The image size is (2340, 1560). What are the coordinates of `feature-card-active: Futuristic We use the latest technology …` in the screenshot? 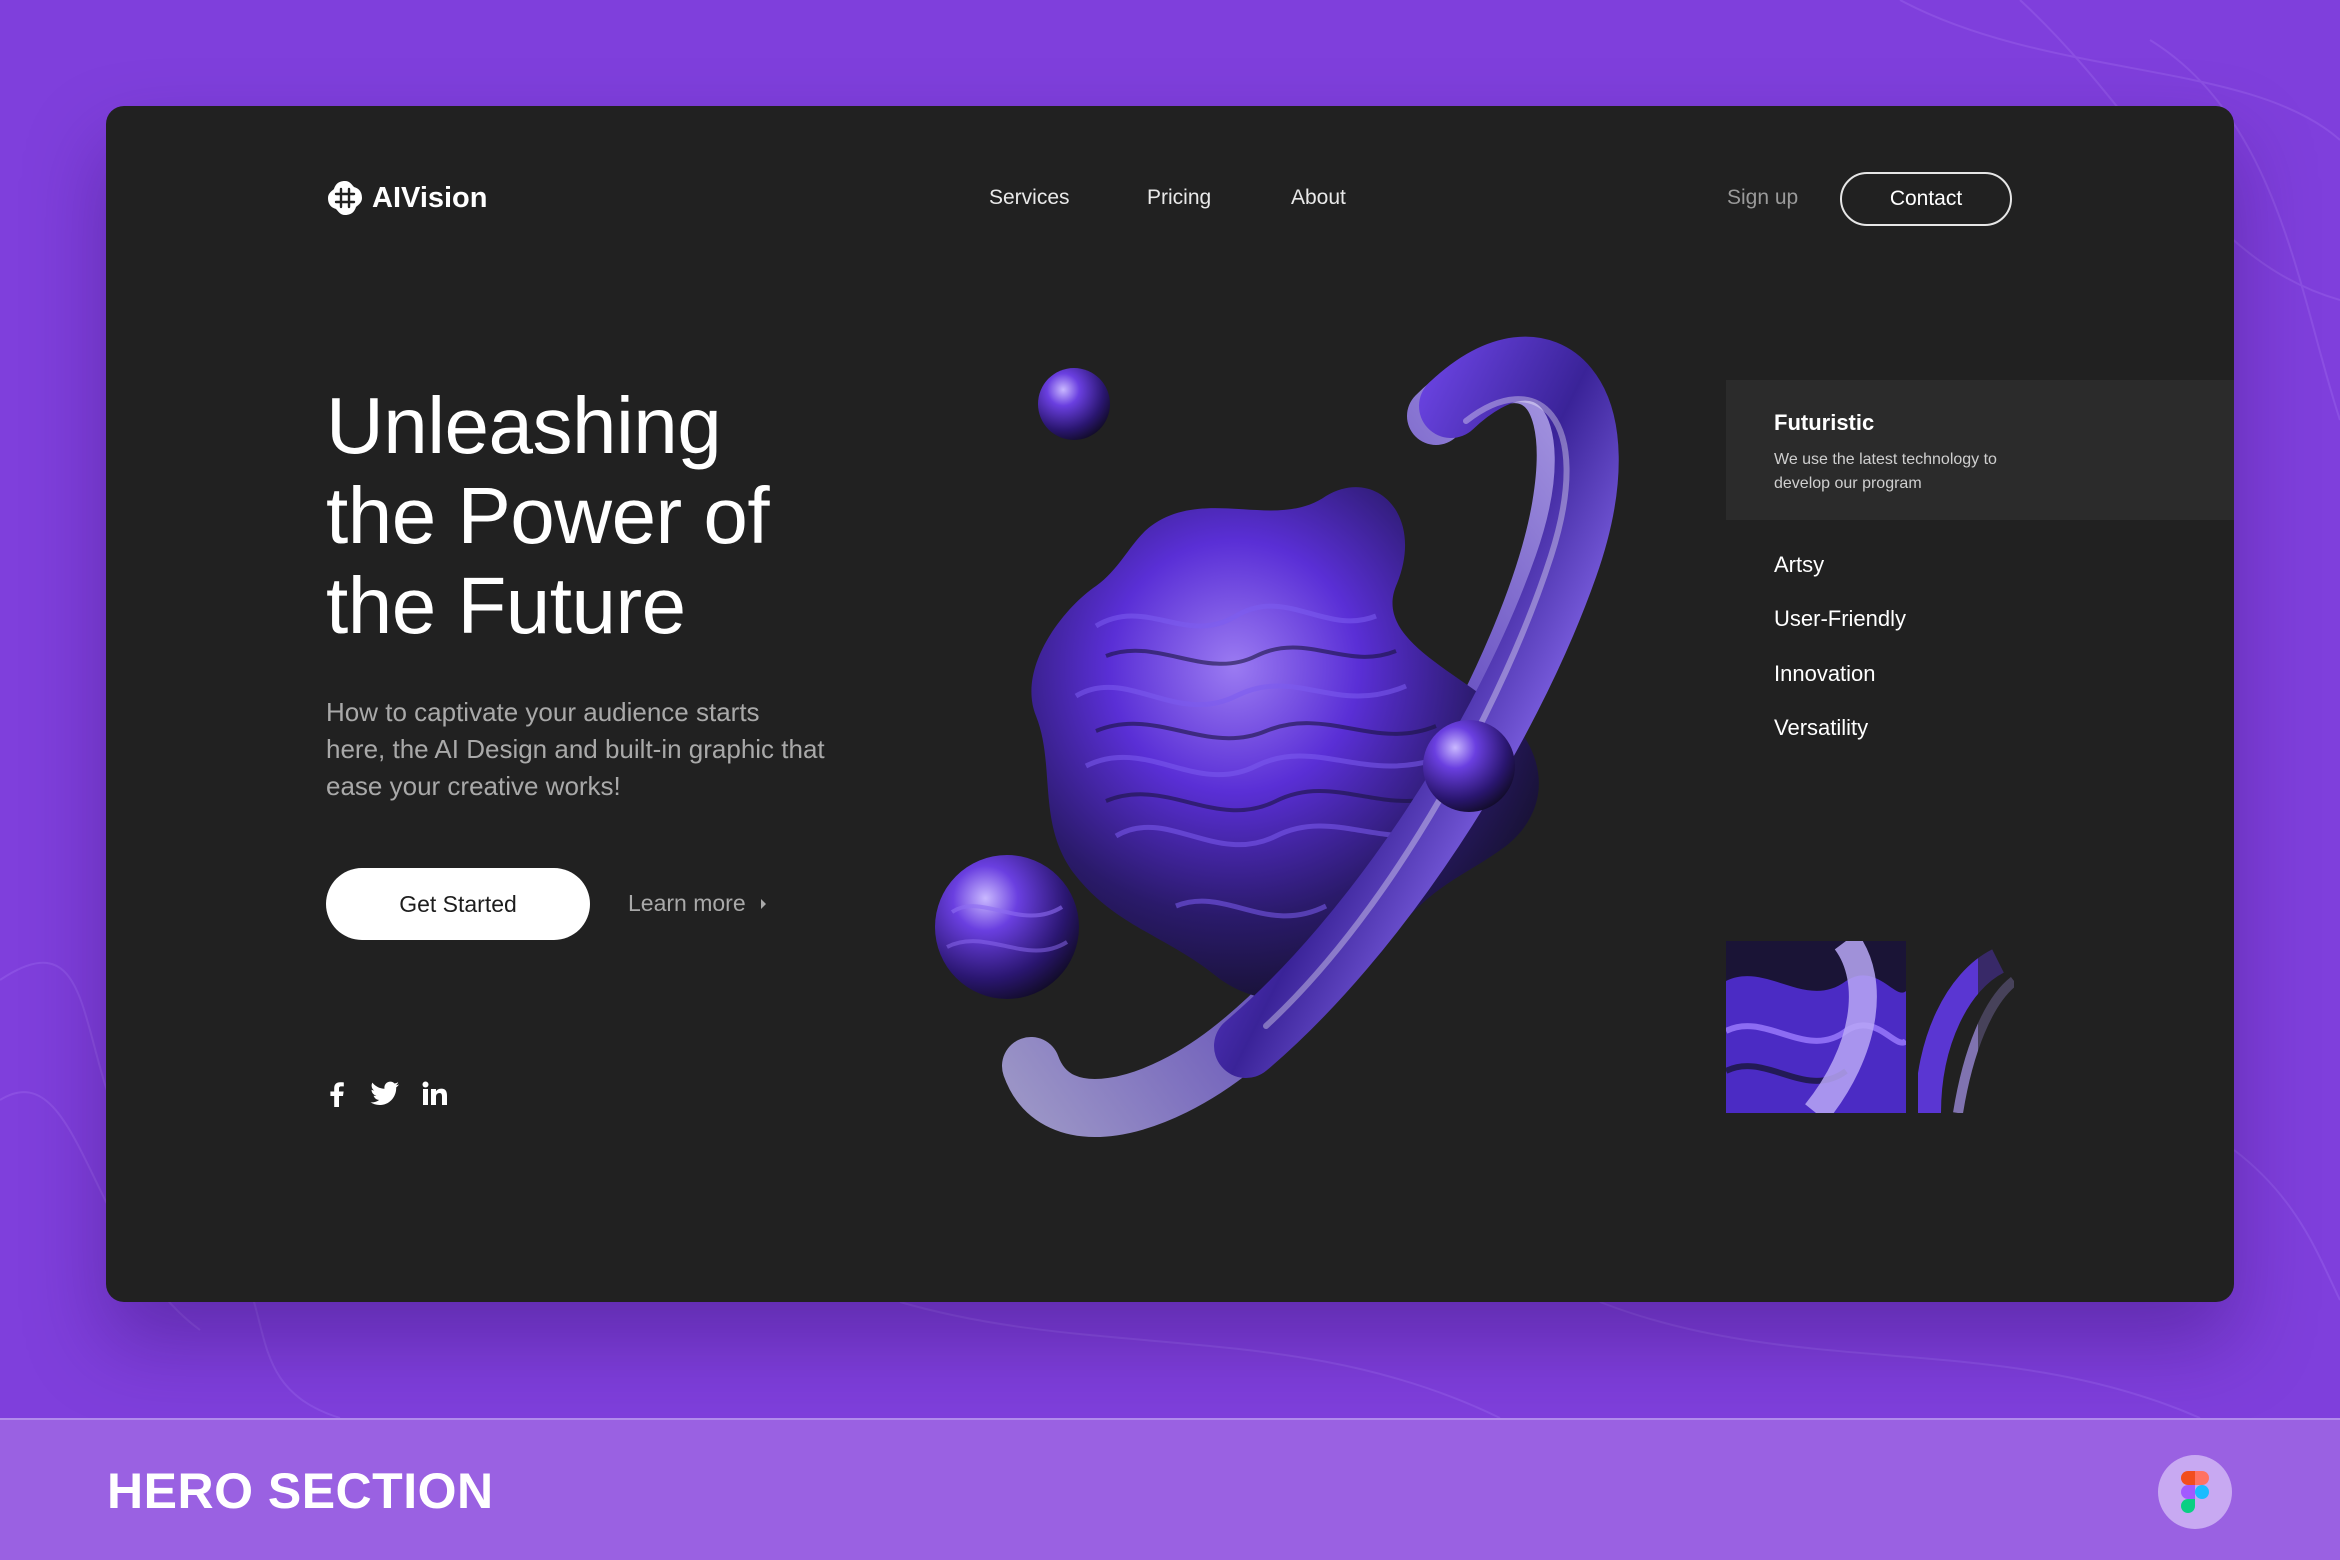 It's located at (1980, 450).